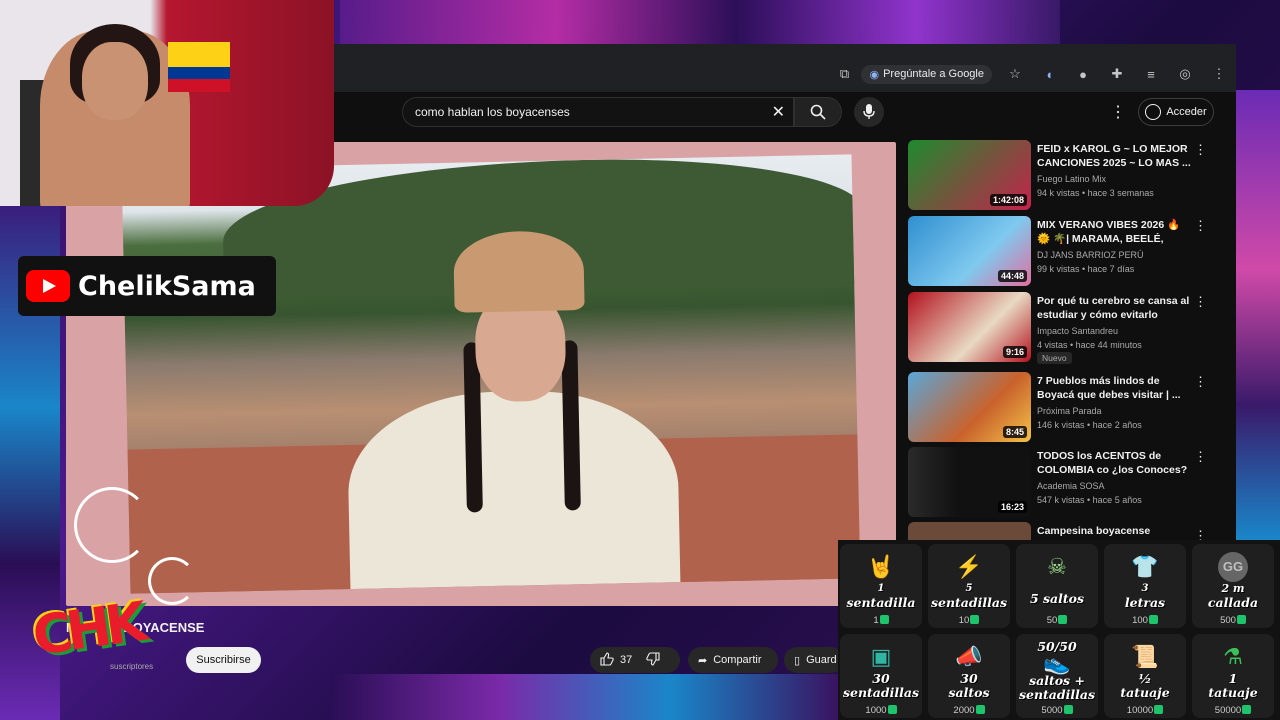  What do you see at coordinates (700, 23) in the screenshot?
I see `background-neon-top` at bounding box center [700, 23].